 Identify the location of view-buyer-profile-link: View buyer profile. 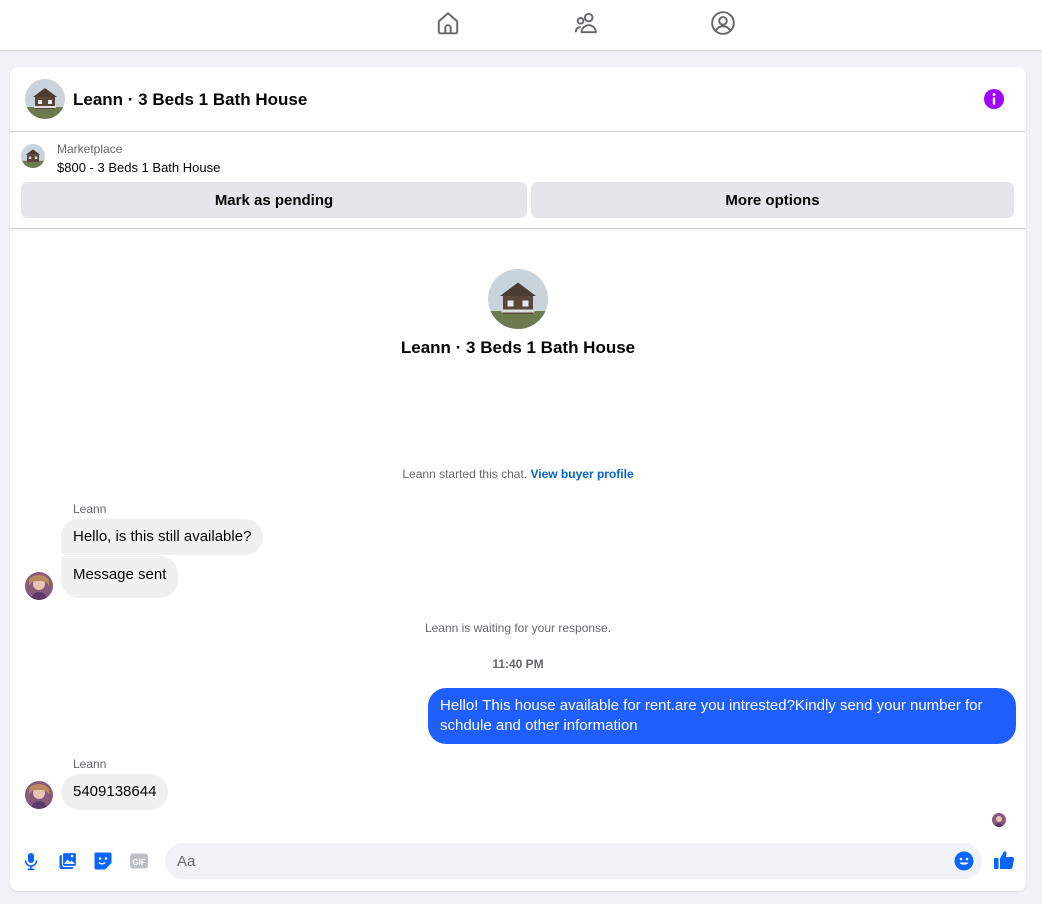
(581, 474).